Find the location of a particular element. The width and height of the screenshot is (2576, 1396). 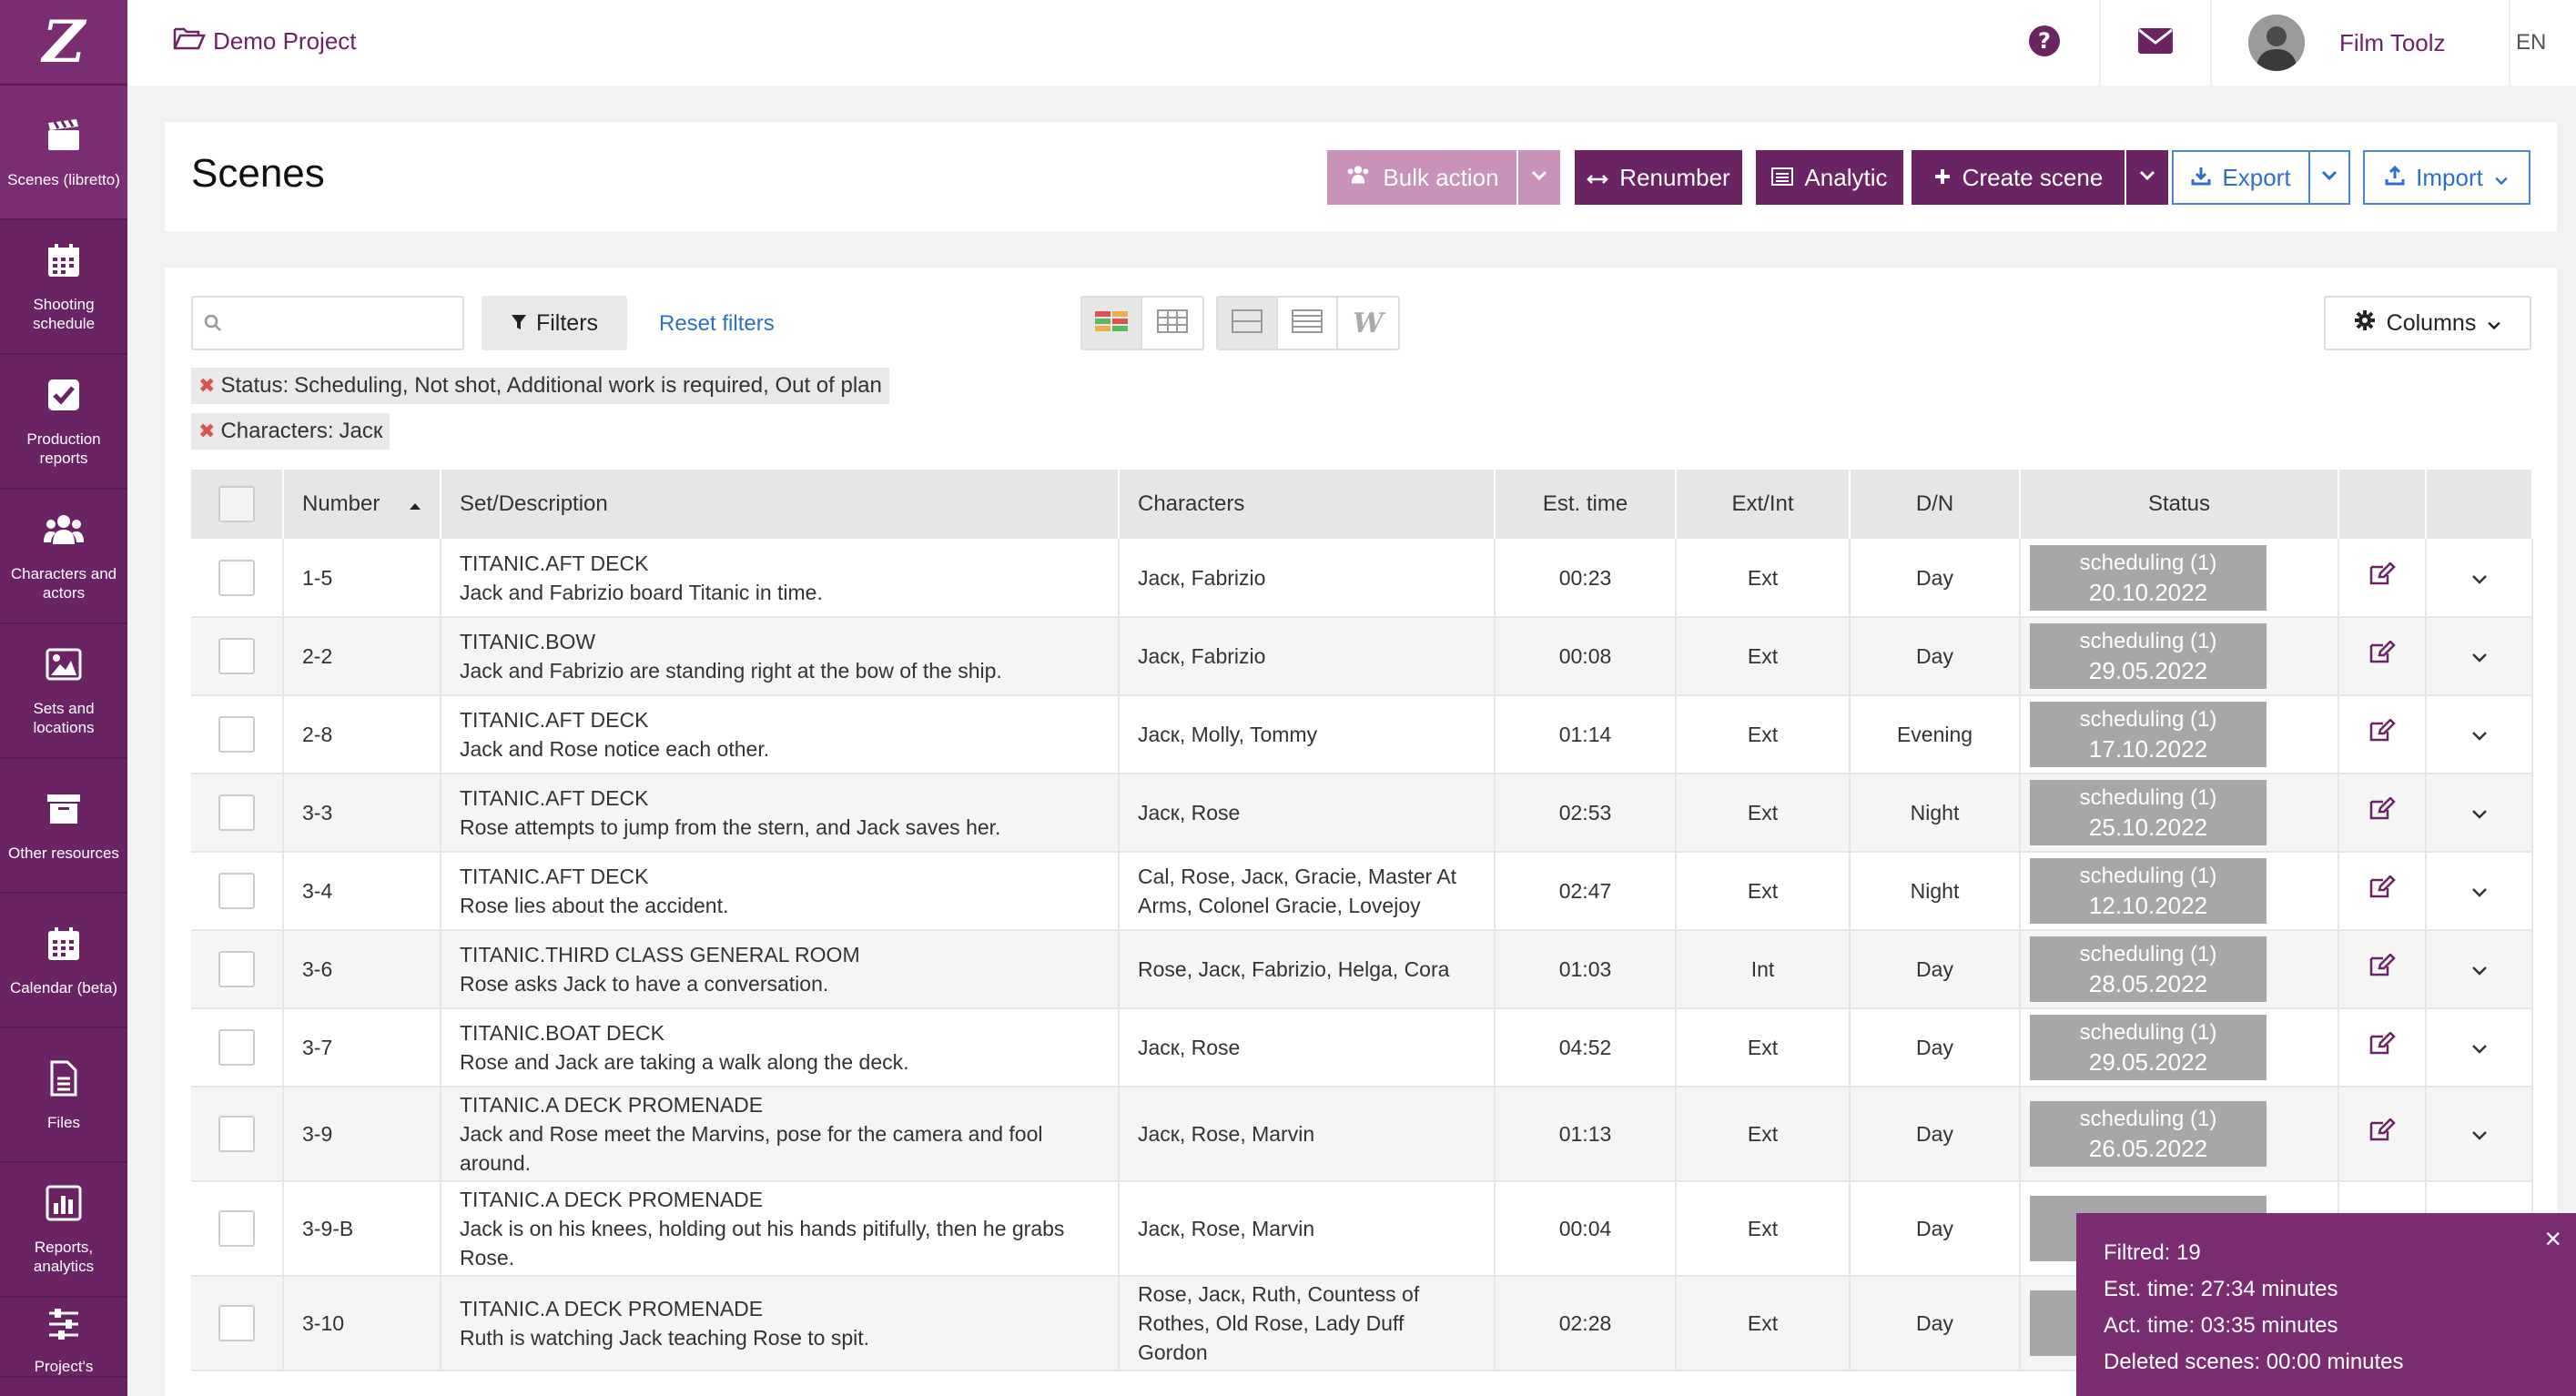

status-badge: scheduling (1) 17.10.2022 is located at coordinates (2148, 734).